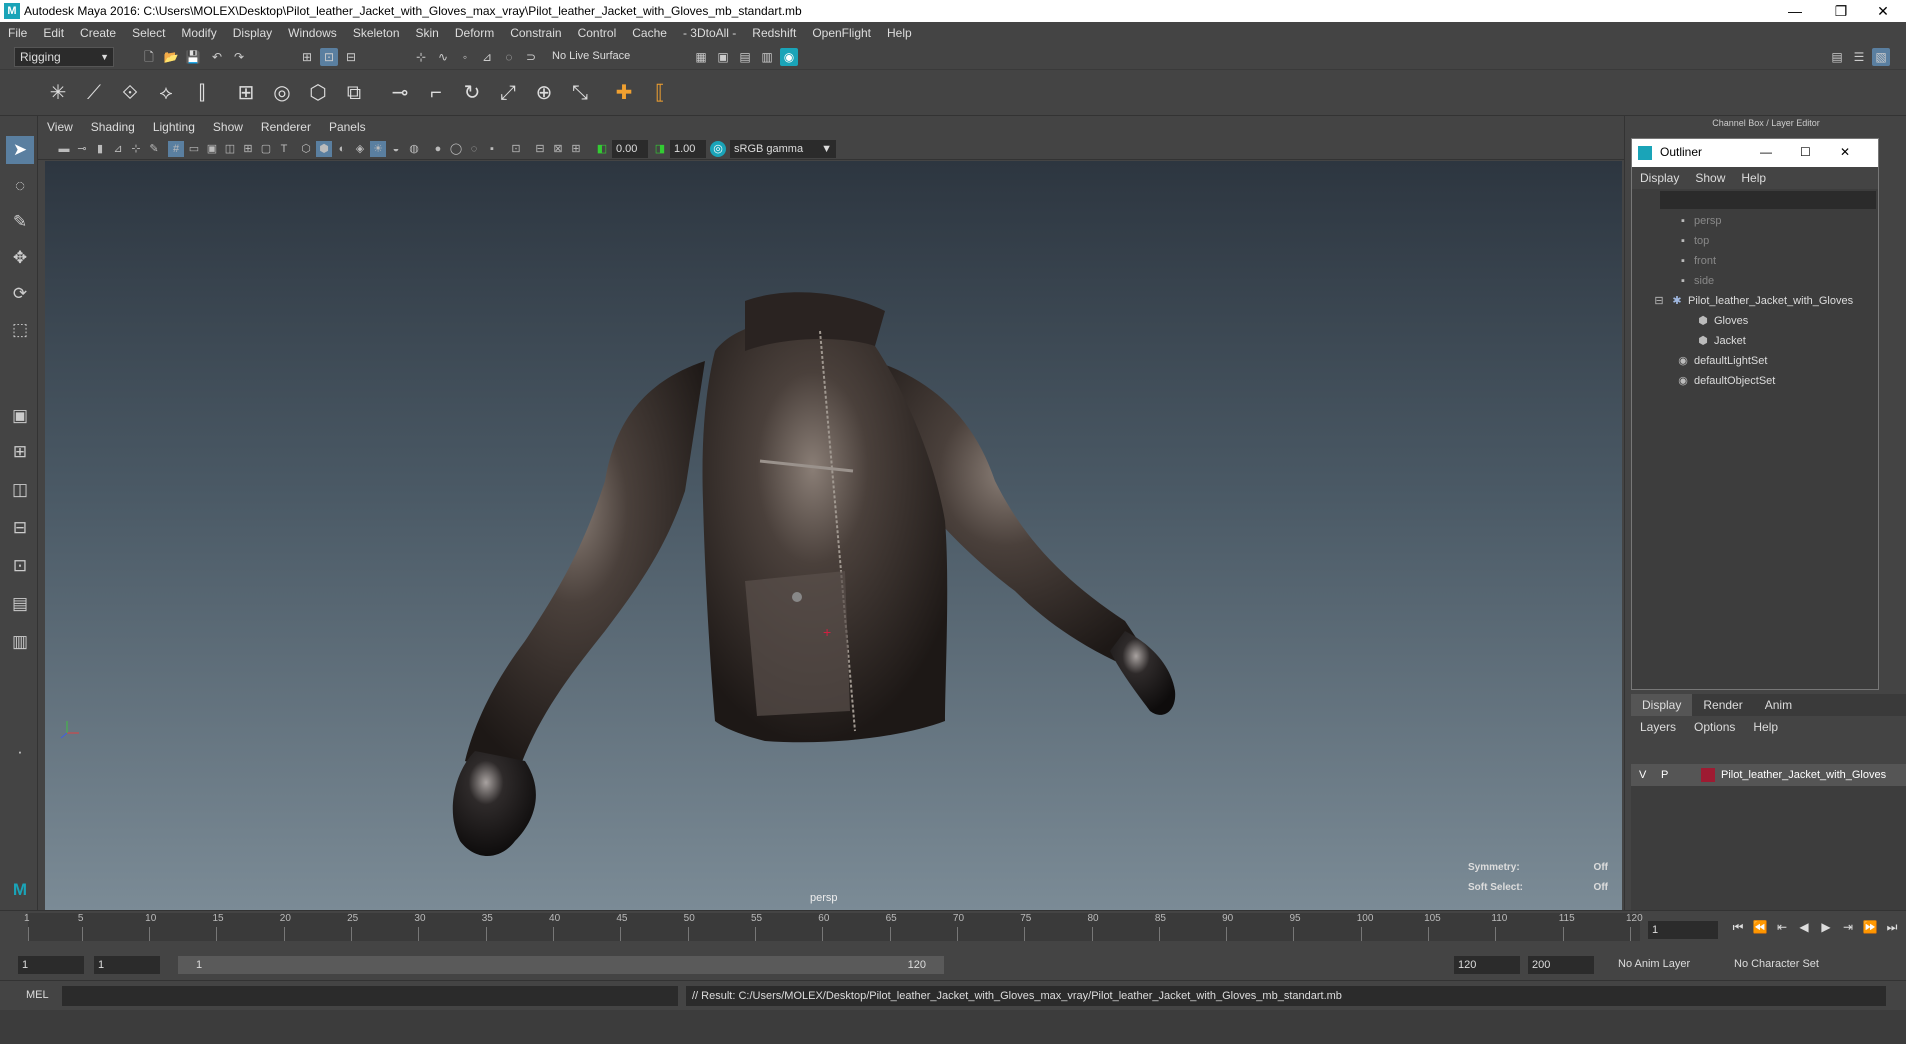 The image size is (1906, 1044). What do you see at coordinates (239, 57) in the screenshot?
I see `redo-icon: ↷` at bounding box center [239, 57].